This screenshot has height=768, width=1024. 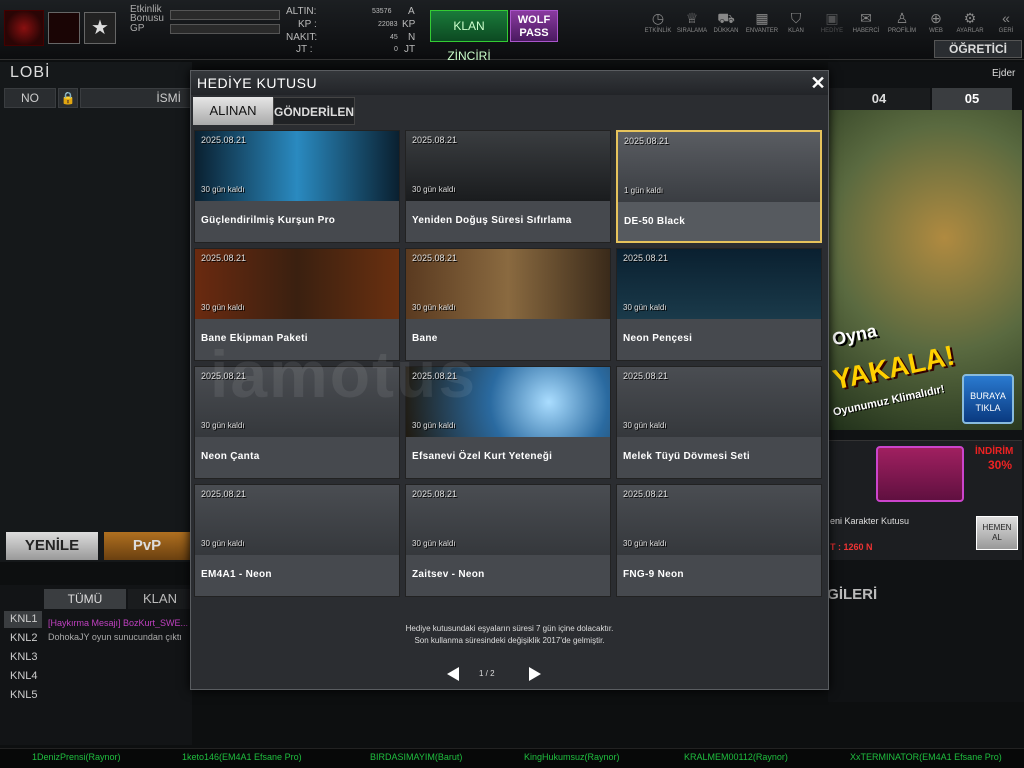 I want to click on nav-label: PROFİLİM, so click(x=902, y=31).